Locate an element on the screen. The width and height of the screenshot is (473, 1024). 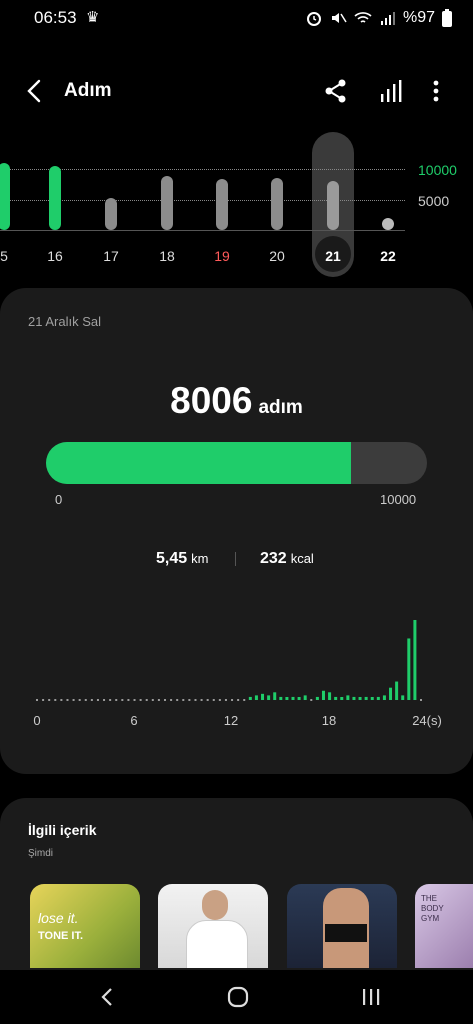
stats-row: 5,45 km 232 kcal is located at coordinates (236, 560).